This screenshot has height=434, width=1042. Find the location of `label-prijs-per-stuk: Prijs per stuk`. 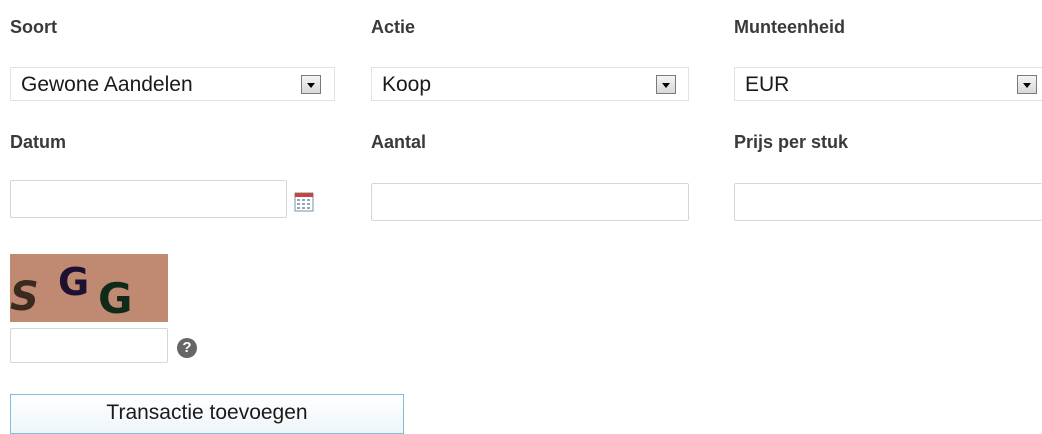

label-prijs-per-stuk: Prijs per stuk is located at coordinates (791, 142).